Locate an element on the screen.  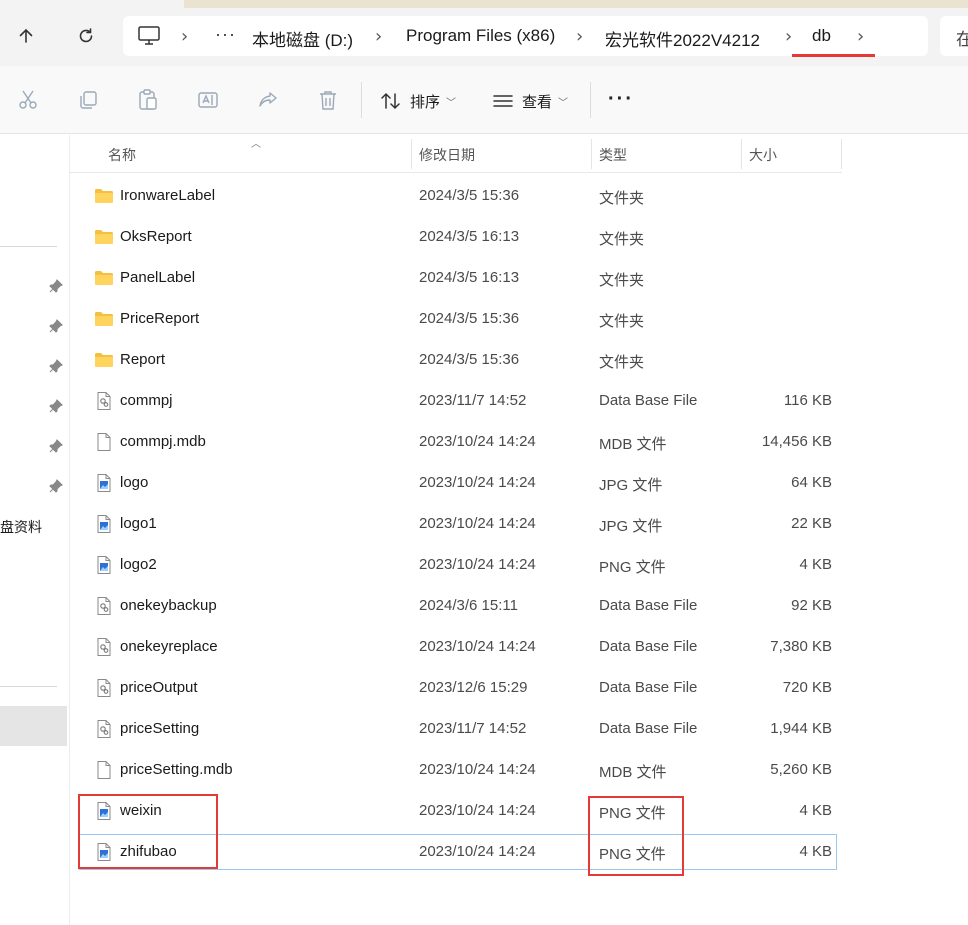
toolbar-divider is located at coordinates (361, 100).